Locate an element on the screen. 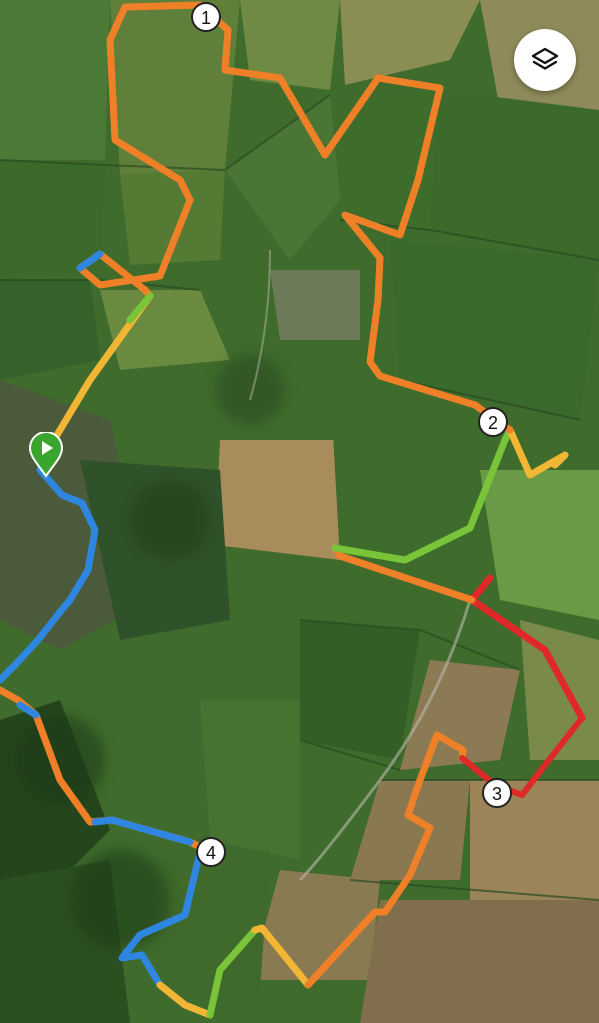 This screenshot has width=599, height=1023. km-marker-4-label: 4 is located at coordinates (211, 853).